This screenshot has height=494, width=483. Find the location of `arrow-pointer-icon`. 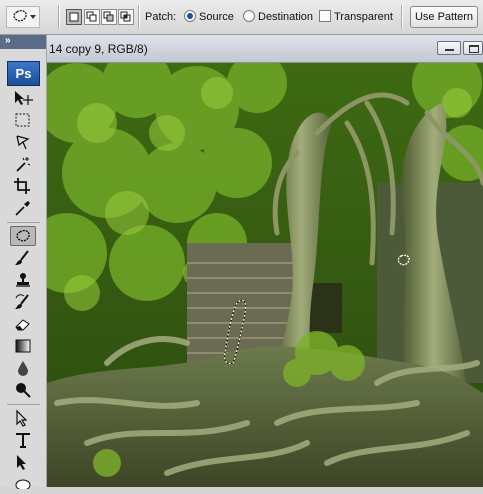

arrow-pointer-icon is located at coordinates (22, 418).